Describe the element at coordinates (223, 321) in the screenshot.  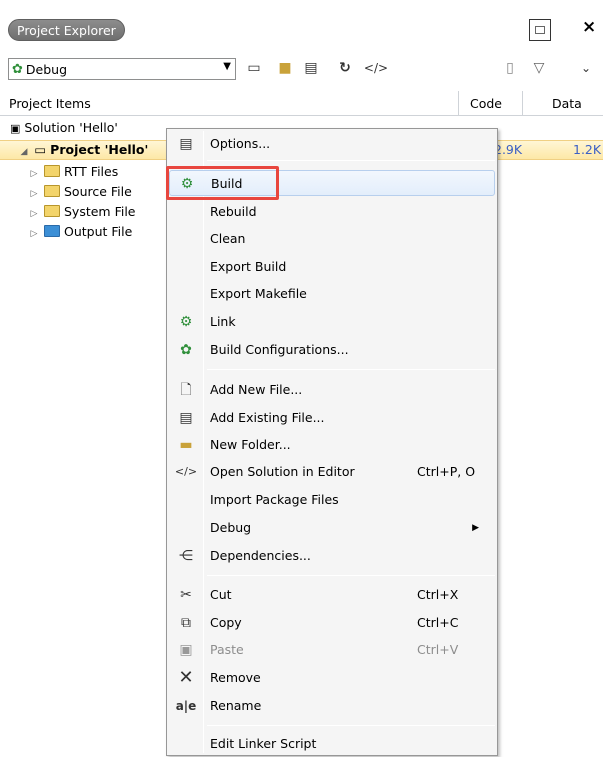
I see `menu-item-label: Link` at that location.